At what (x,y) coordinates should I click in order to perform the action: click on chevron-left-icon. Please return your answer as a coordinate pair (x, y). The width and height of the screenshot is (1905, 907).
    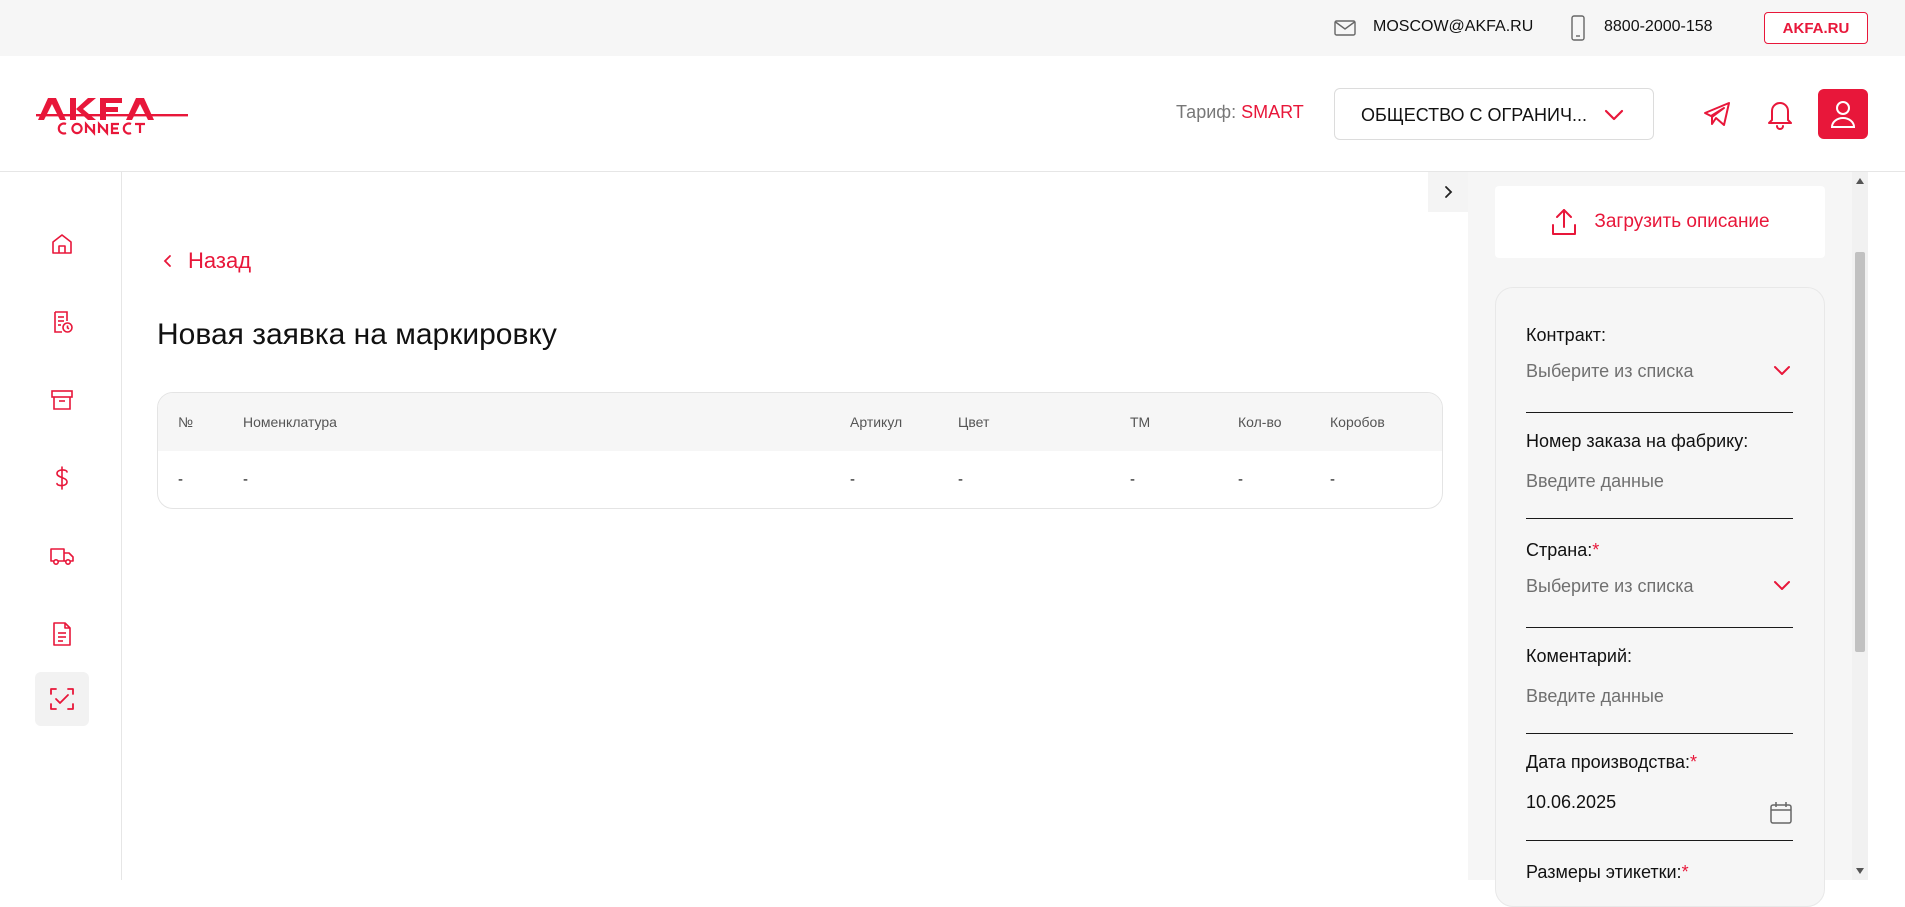
    Looking at the image, I should click on (167, 261).